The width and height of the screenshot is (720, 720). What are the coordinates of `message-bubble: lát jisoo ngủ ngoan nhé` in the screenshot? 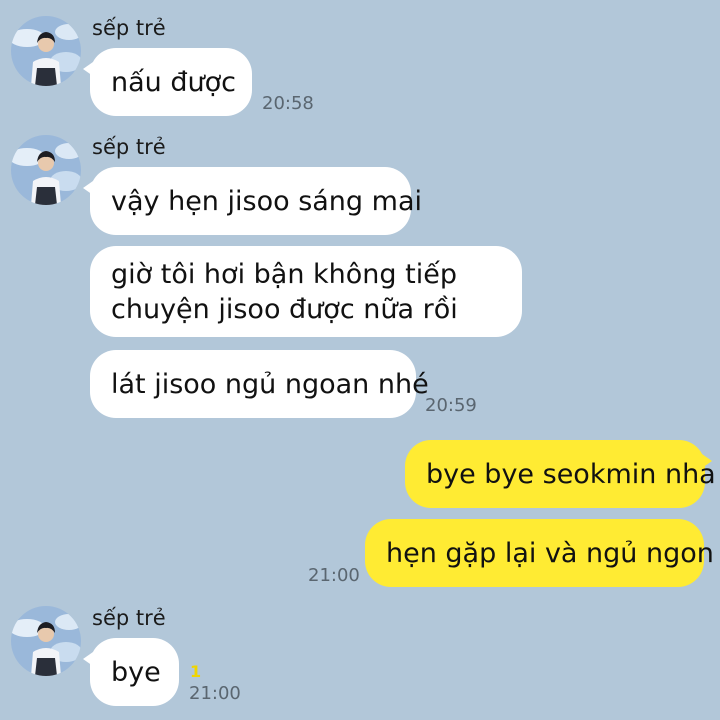 It's located at (259, 384).